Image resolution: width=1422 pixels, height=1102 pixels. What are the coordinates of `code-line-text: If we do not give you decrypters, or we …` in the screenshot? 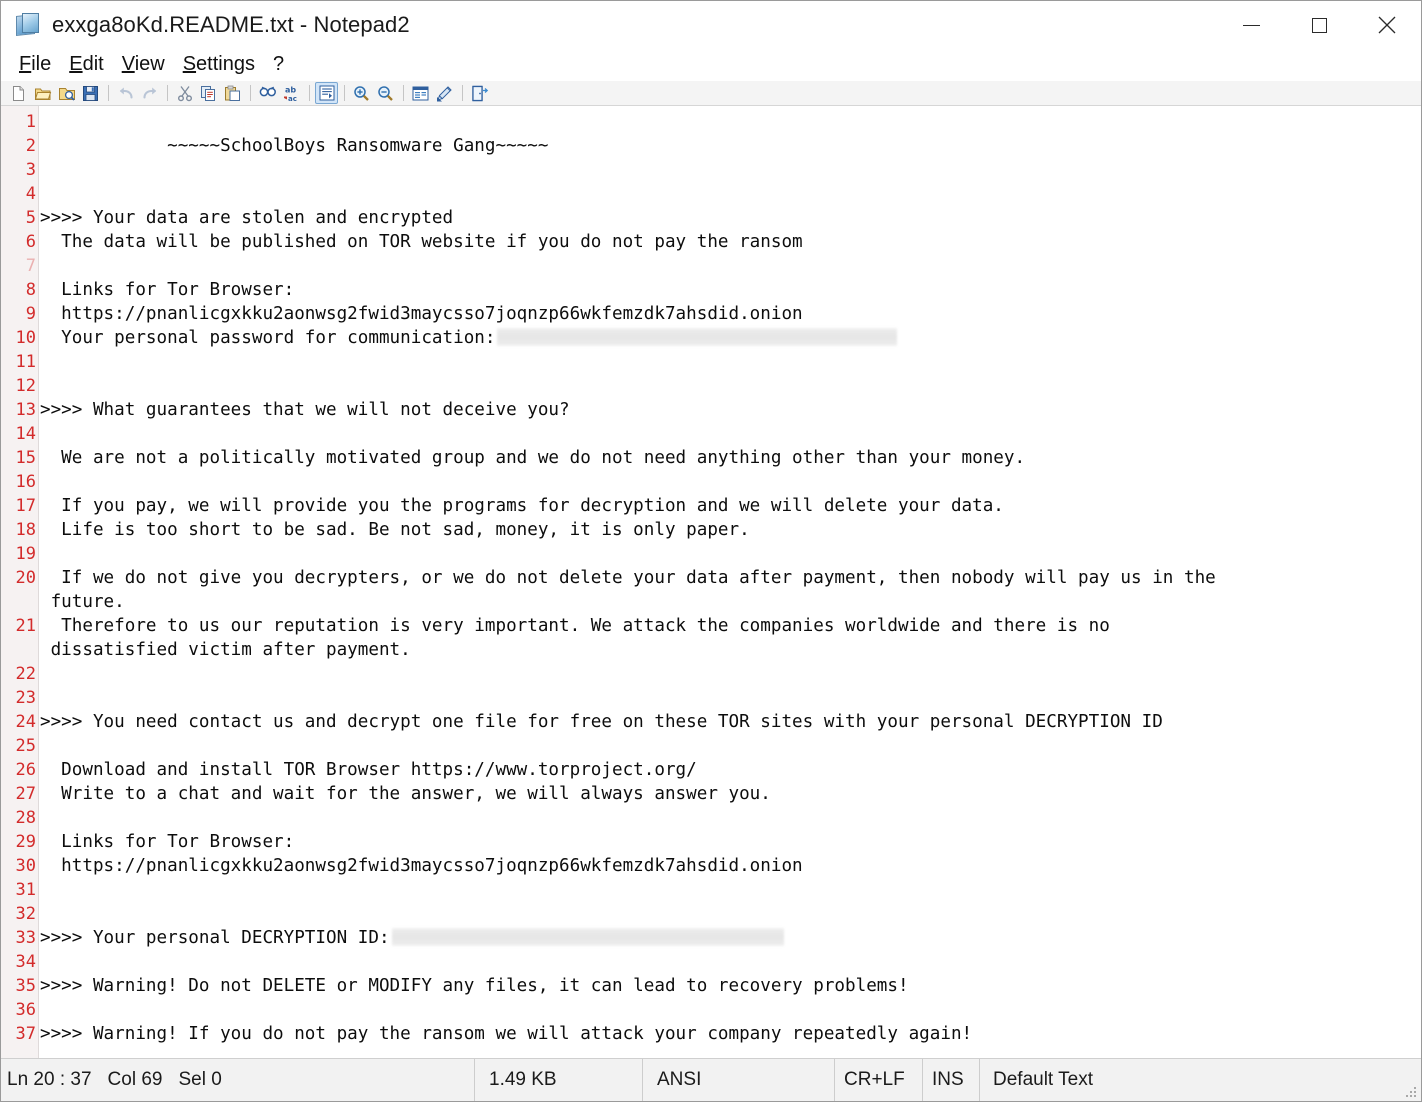 It's located at (628, 578).